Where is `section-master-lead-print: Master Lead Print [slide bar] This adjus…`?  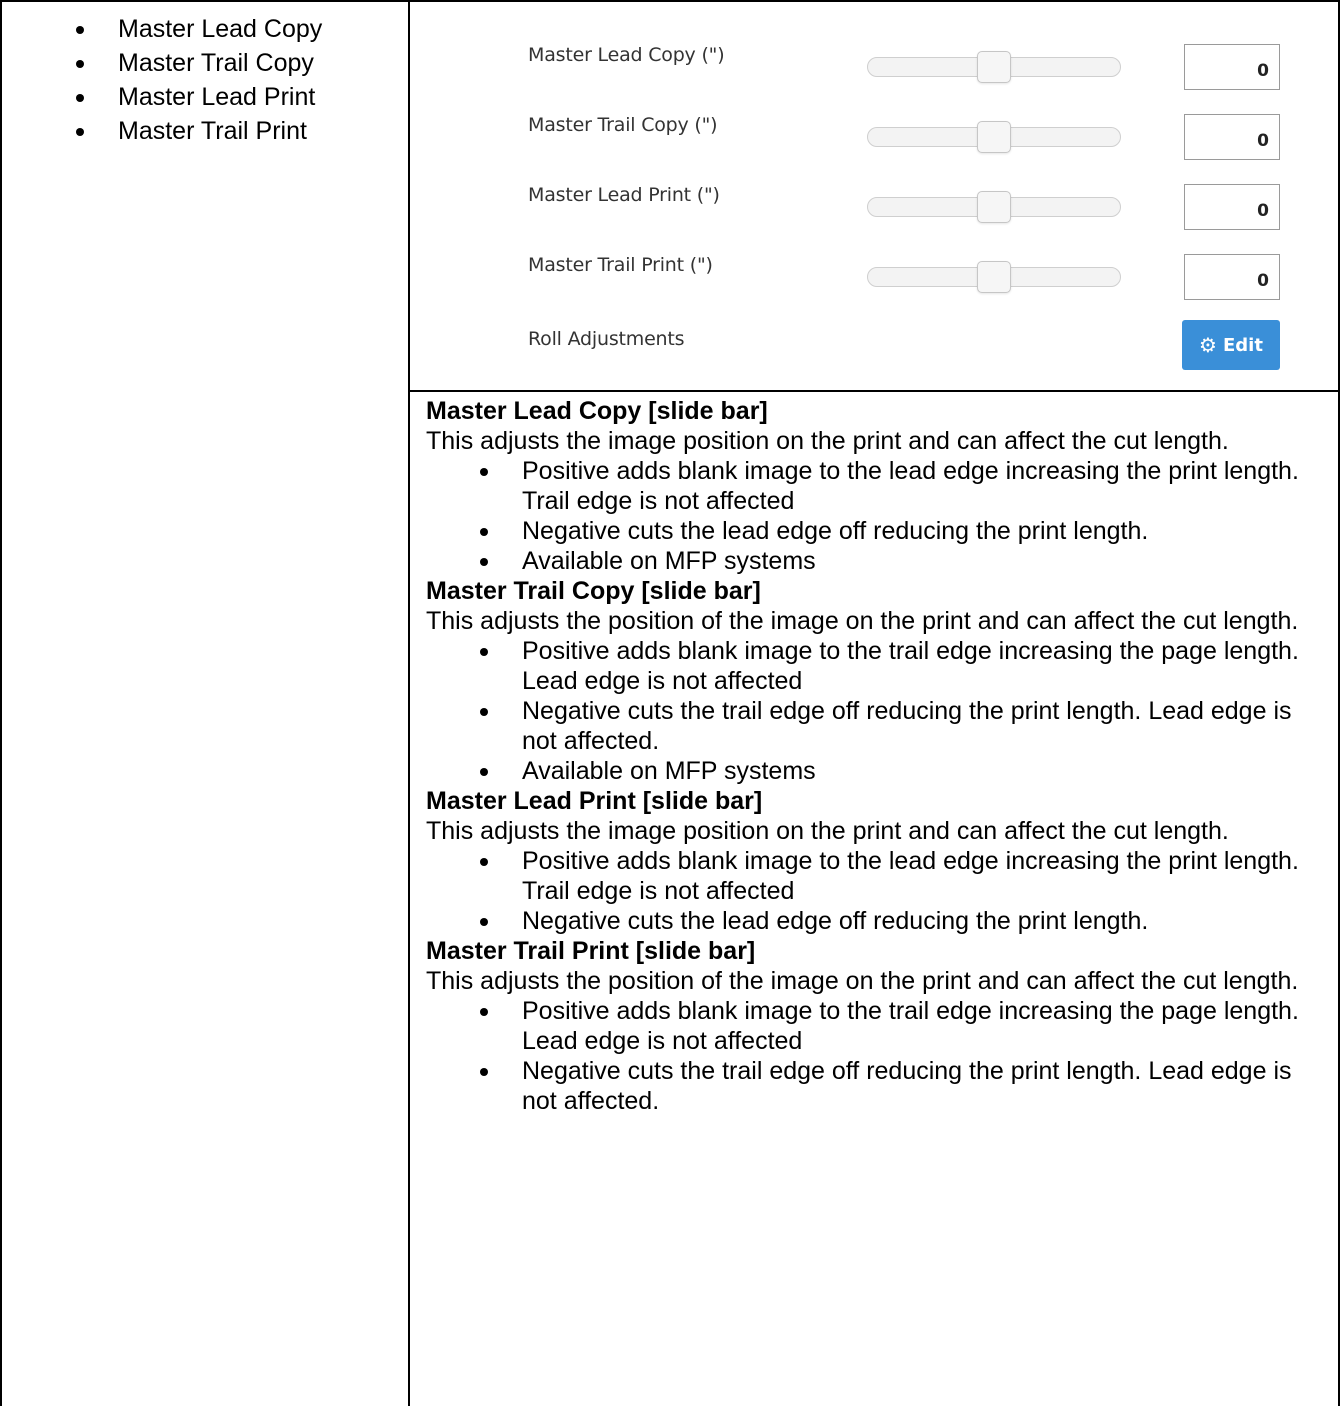 section-master-lead-print: Master Lead Print [slide bar] This adjus… is located at coordinates (883, 861).